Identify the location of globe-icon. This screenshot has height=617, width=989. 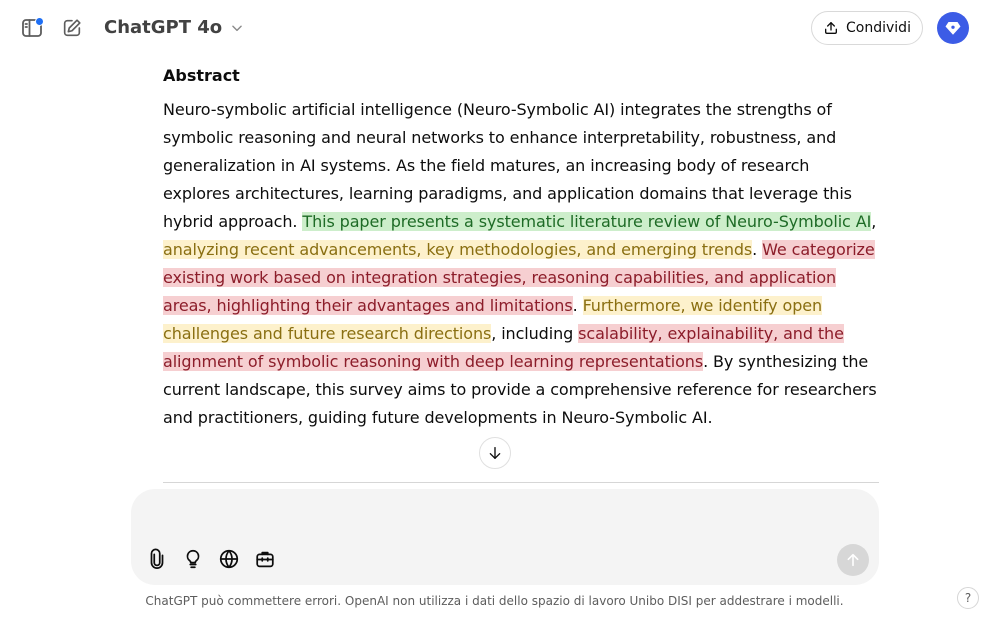
(229, 559).